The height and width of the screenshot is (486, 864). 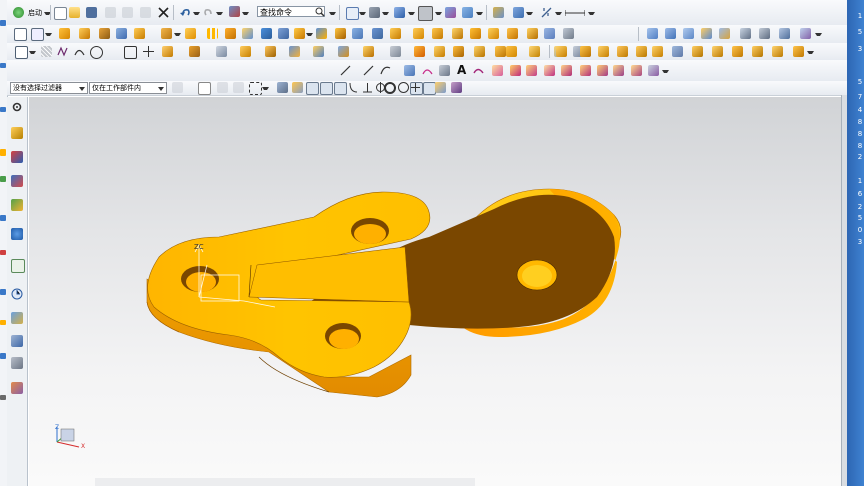 I want to click on redo-icon, so click(x=208, y=12).